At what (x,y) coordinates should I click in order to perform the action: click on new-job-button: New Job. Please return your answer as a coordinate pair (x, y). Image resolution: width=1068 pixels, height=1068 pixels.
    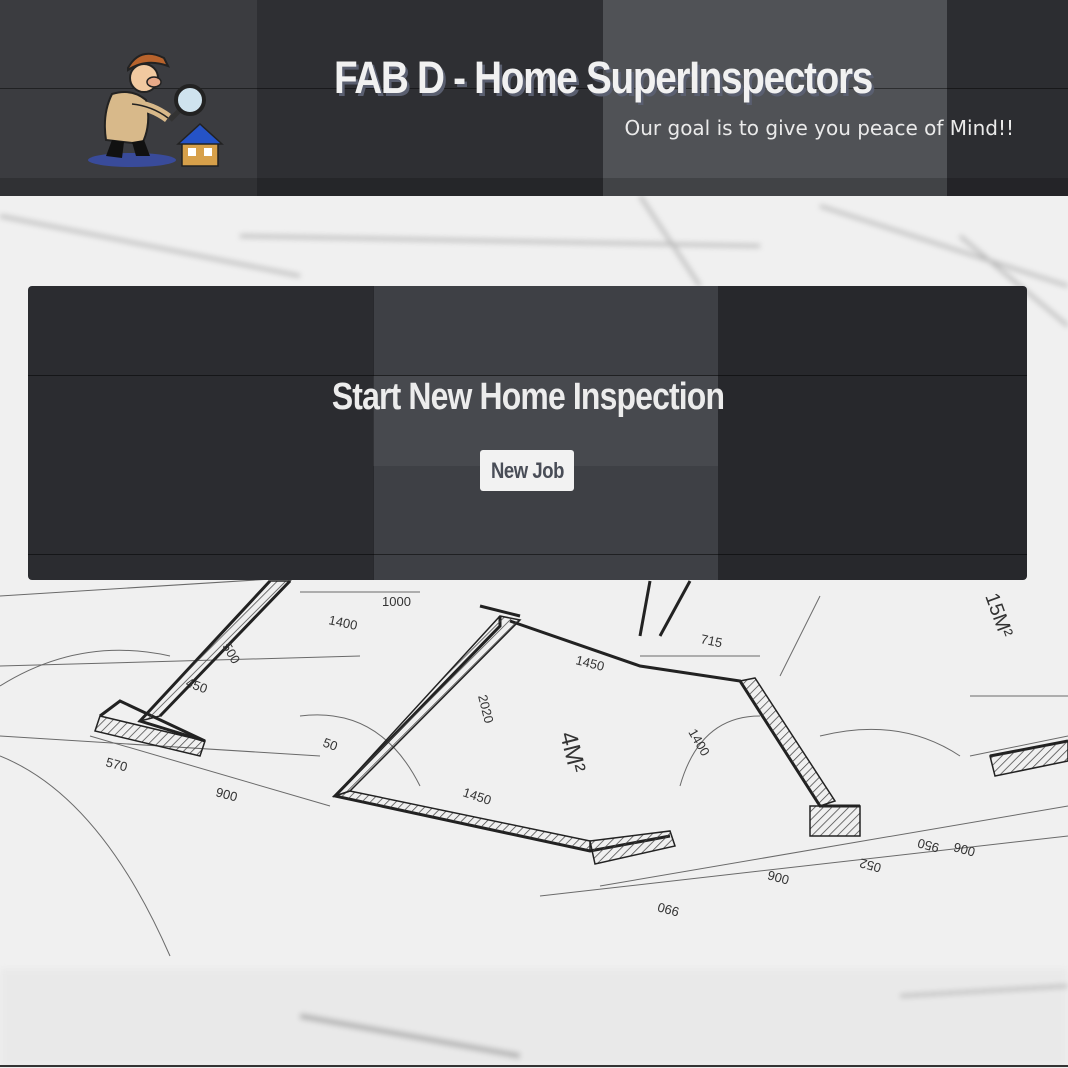
    Looking at the image, I should click on (527, 470).